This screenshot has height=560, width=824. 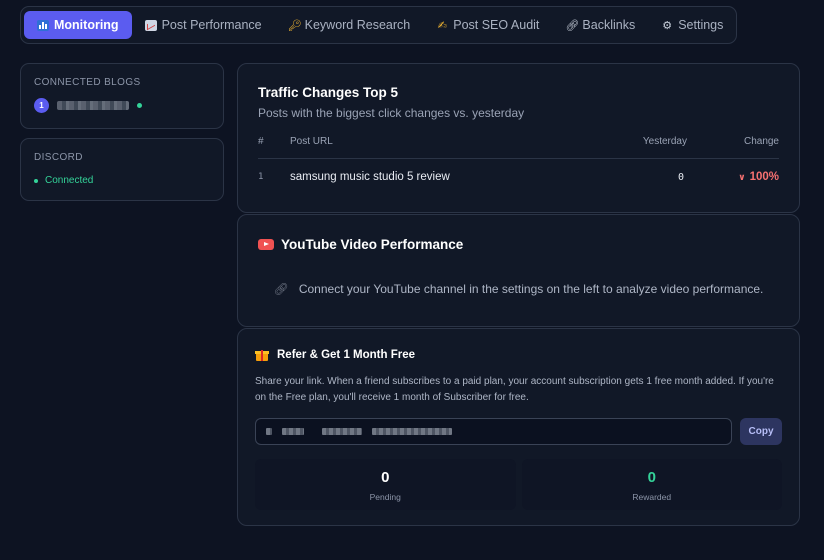 I want to click on referral-header: Refer & Get 1 Month Free, so click(x=518, y=354).